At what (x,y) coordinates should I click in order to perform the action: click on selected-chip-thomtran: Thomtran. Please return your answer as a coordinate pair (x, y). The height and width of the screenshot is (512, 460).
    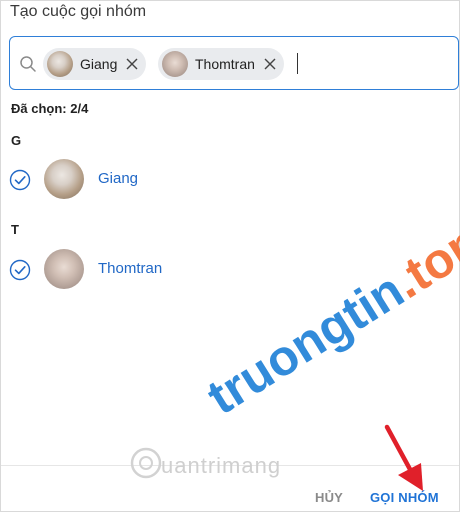
    Looking at the image, I should click on (221, 64).